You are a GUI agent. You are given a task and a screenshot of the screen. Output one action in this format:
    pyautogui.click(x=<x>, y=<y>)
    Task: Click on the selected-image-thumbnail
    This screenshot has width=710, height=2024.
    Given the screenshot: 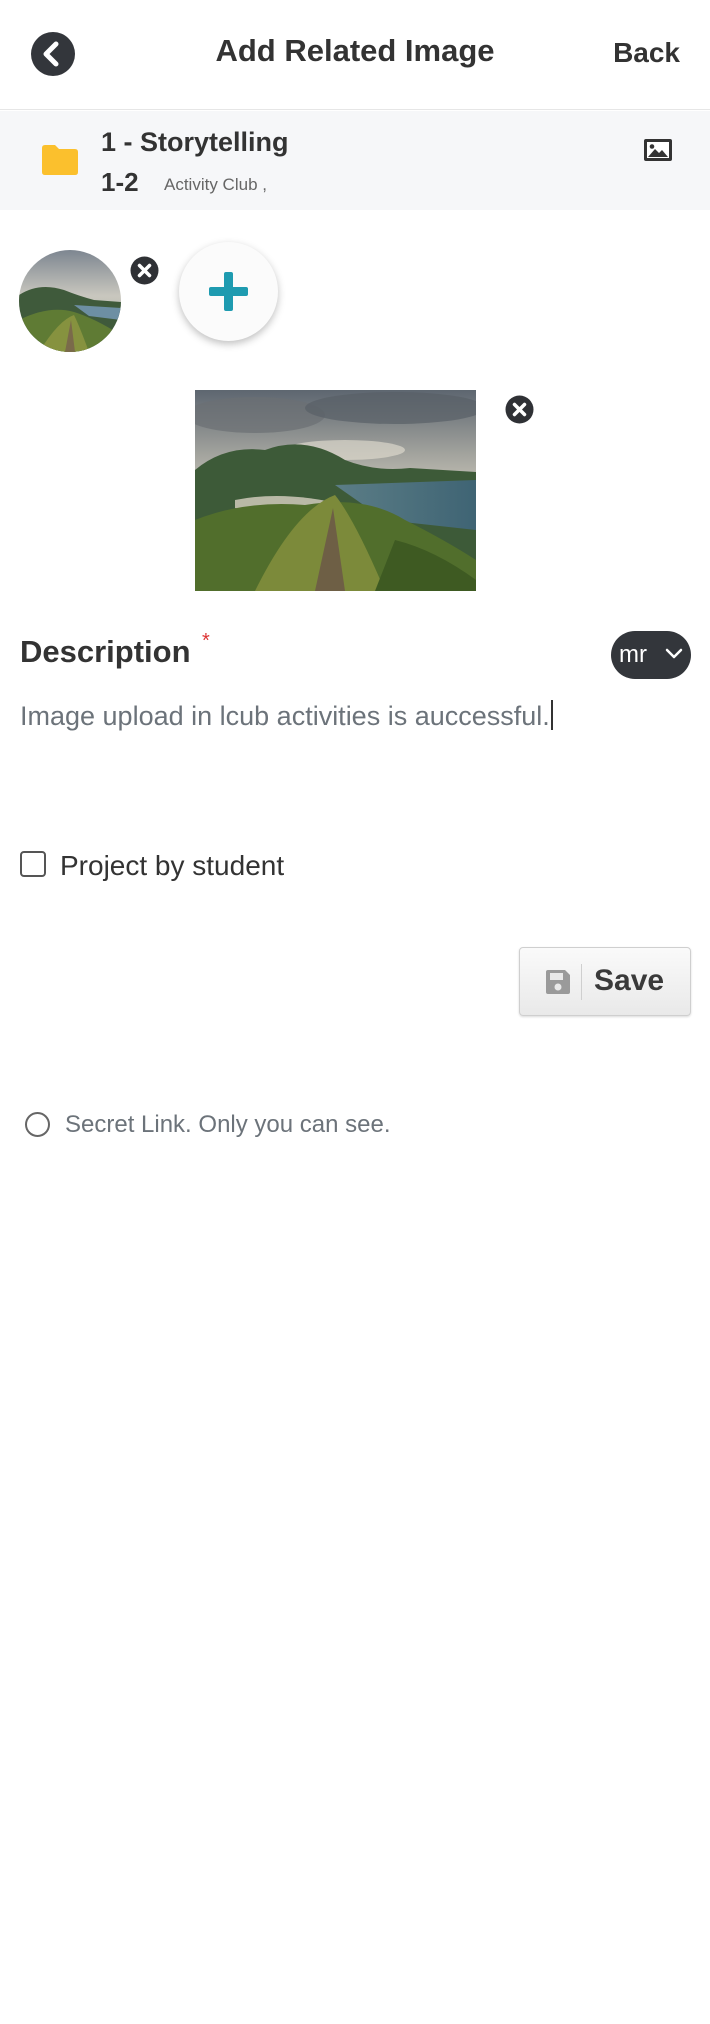 What is the action you would take?
    pyautogui.click(x=70, y=301)
    